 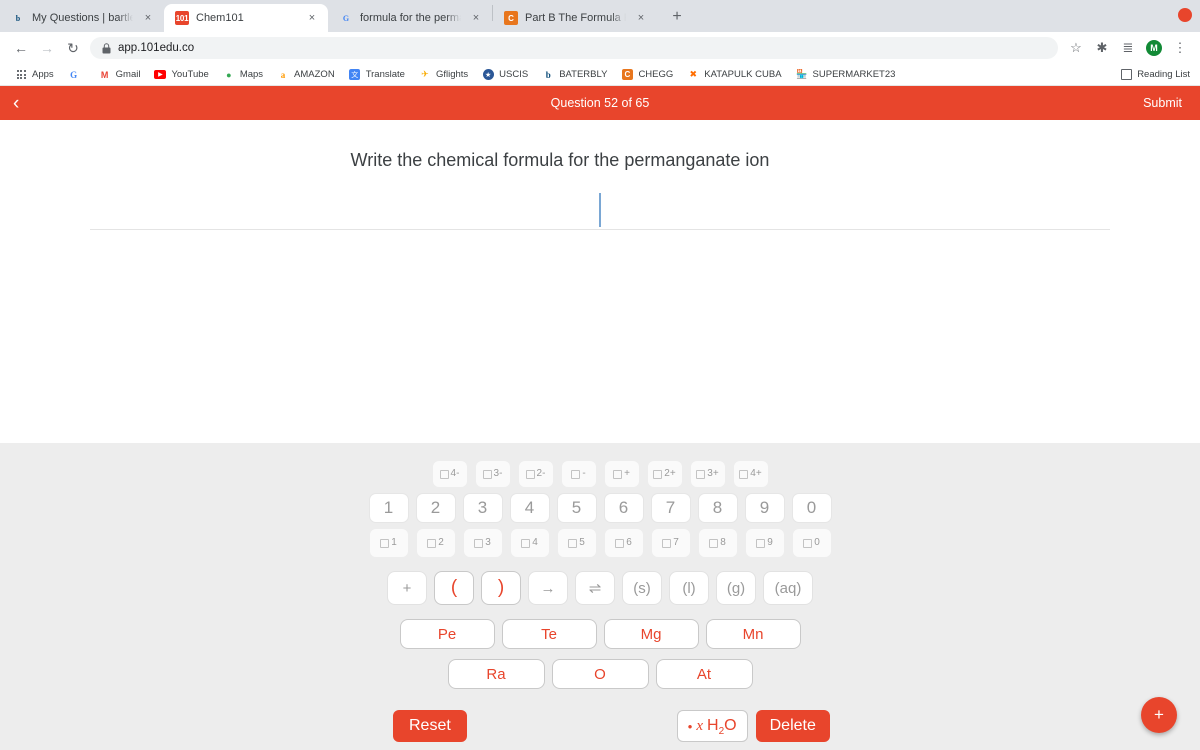 What do you see at coordinates (578, 474) in the screenshot?
I see `charge-1-minus-key: -` at bounding box center [578, 474].